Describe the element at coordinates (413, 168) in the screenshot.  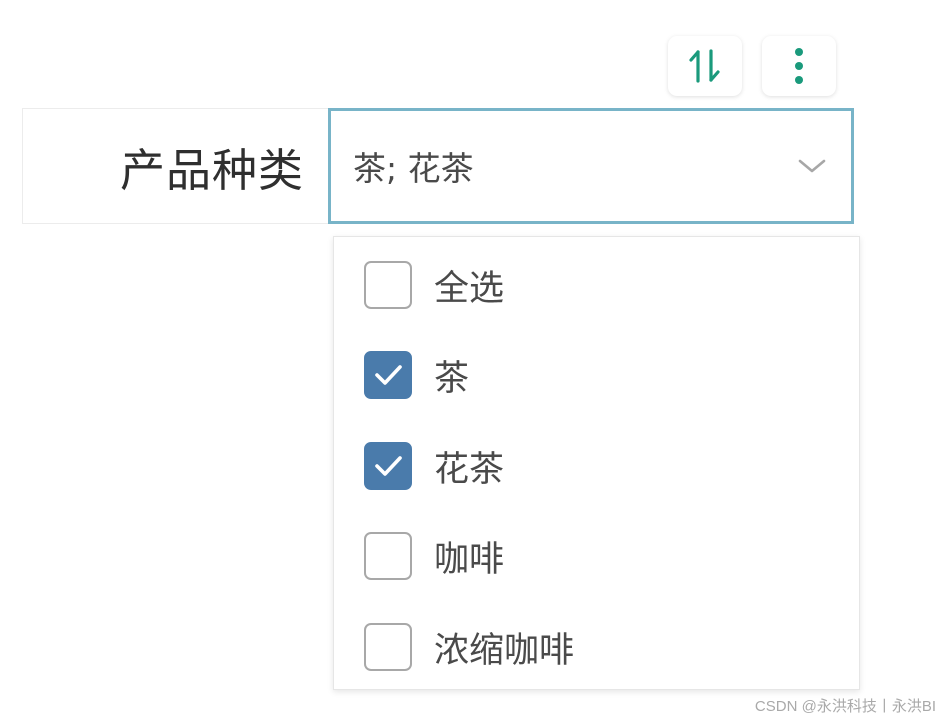
I see `combobox-selected-value: 茶; 花茶` at that location.